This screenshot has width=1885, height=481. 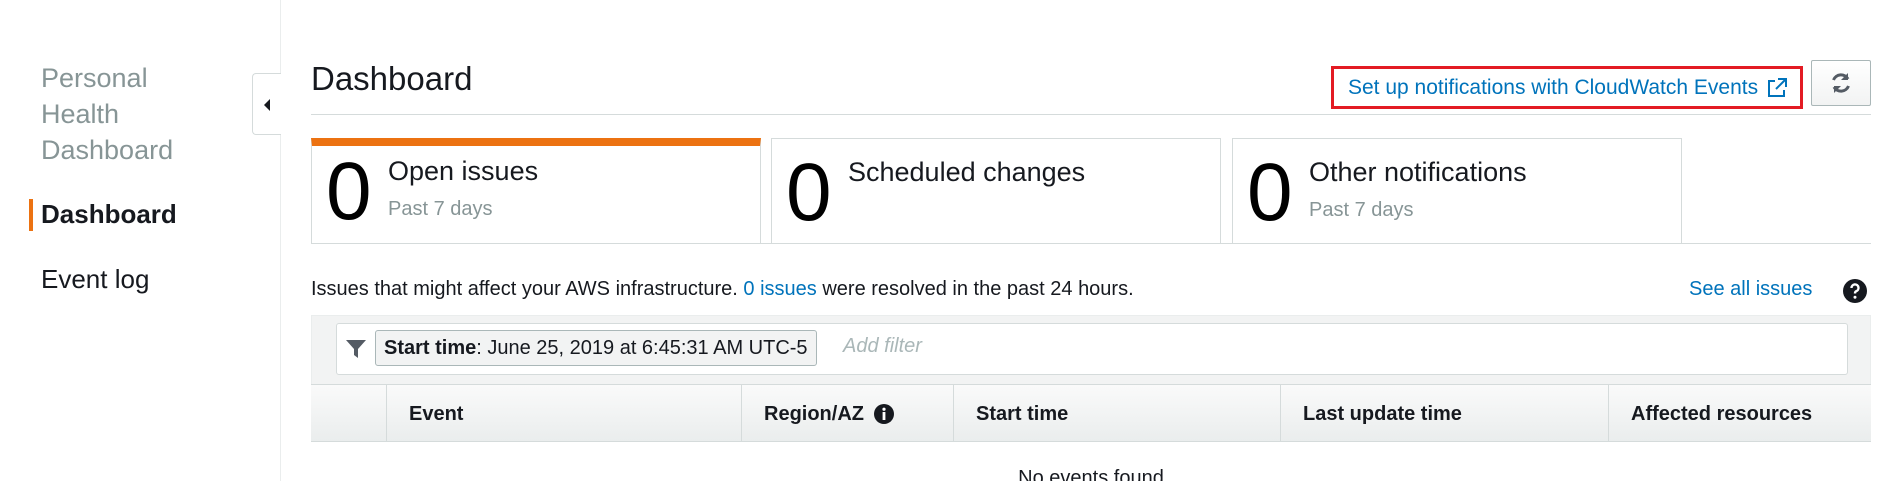 What do you see at coordinates (1091, 114) in the screenshot?
I see `header-divider` at bounding box center [1091, 114].